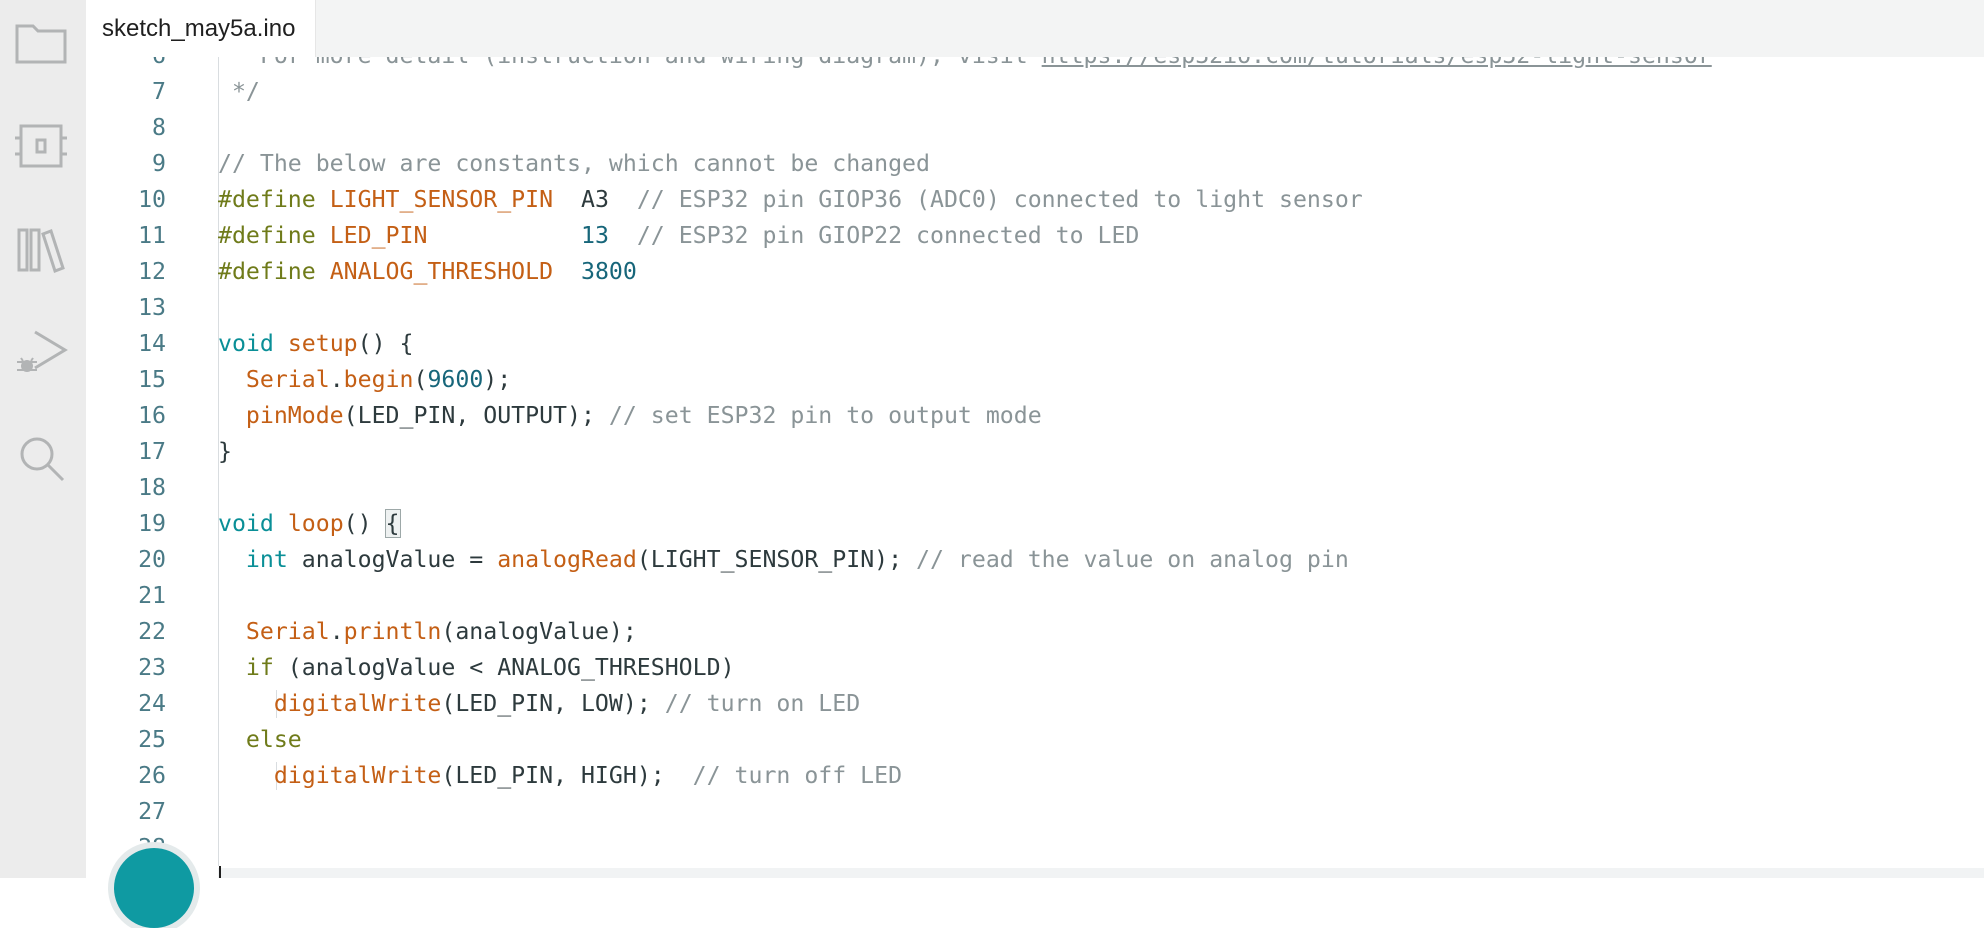 The height and width of the screenshot is (928, 1984). What do you see at coordinates (336, 631) in the screenshot?
I see `code-token: .` at bounding box center [336, 631].